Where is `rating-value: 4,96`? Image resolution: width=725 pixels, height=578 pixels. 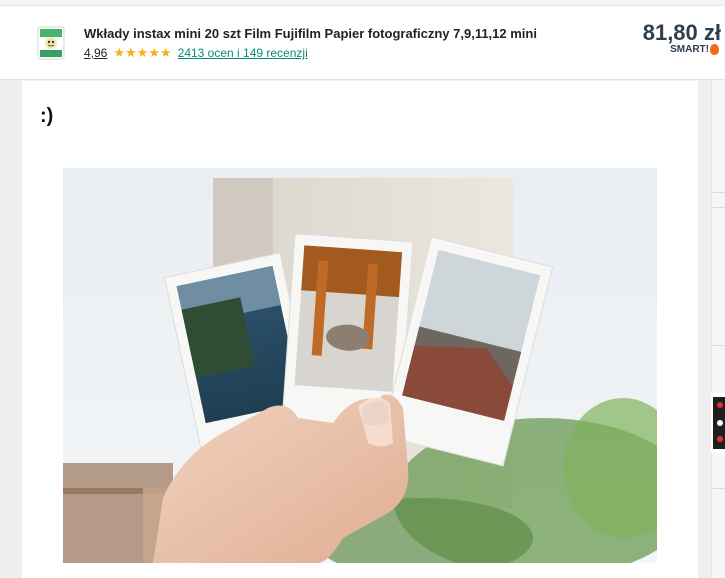 rating-value: 4,96 is located at coordinates (95, 53).